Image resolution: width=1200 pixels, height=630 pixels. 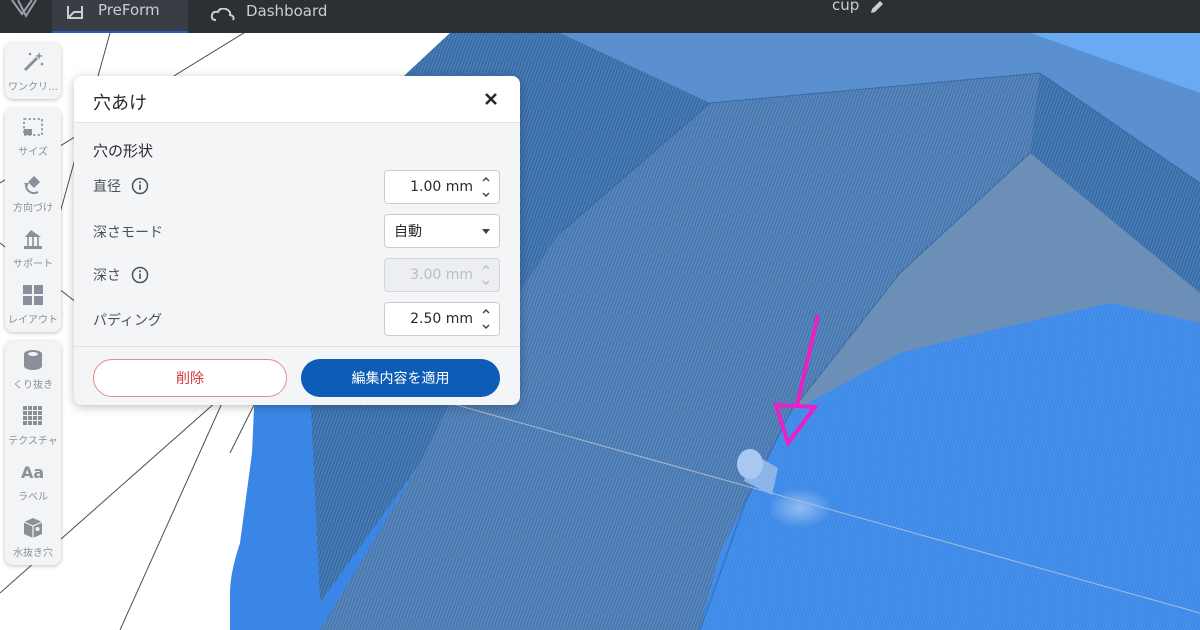 I want to click on label-icon: Aa, so click(x=32, y=472).